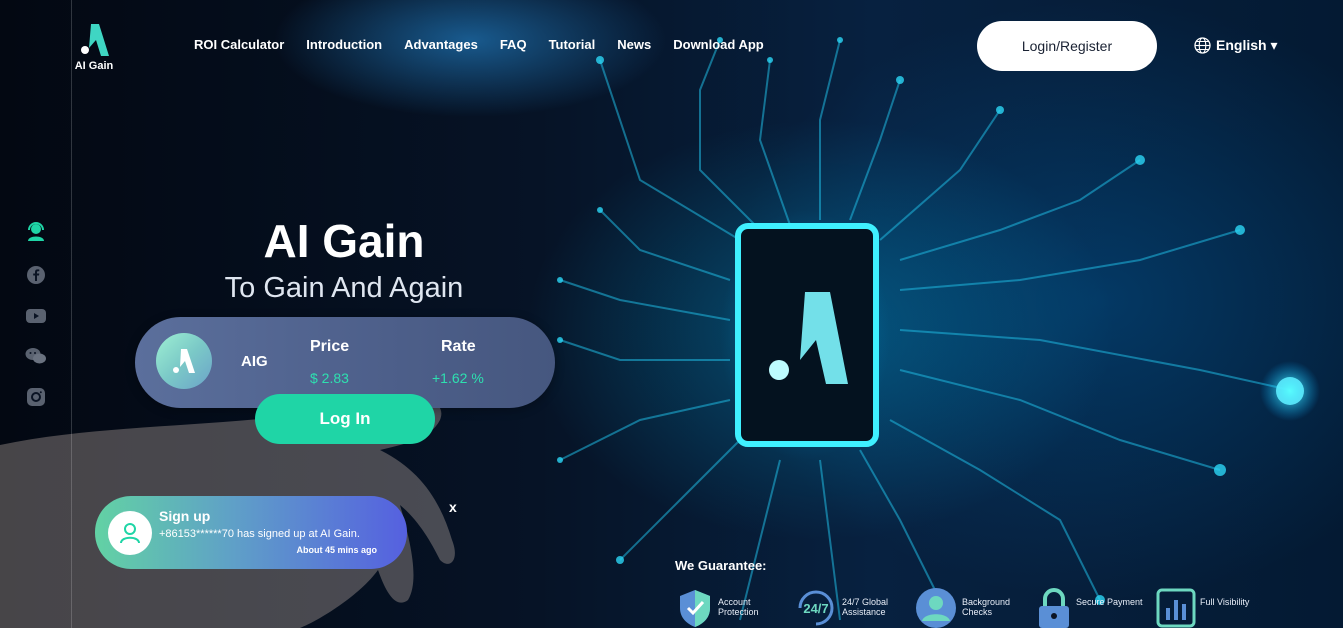 This screenshot has width=1343, height=628. I want to click on price-value: $ 2.83, so click(329, 378).